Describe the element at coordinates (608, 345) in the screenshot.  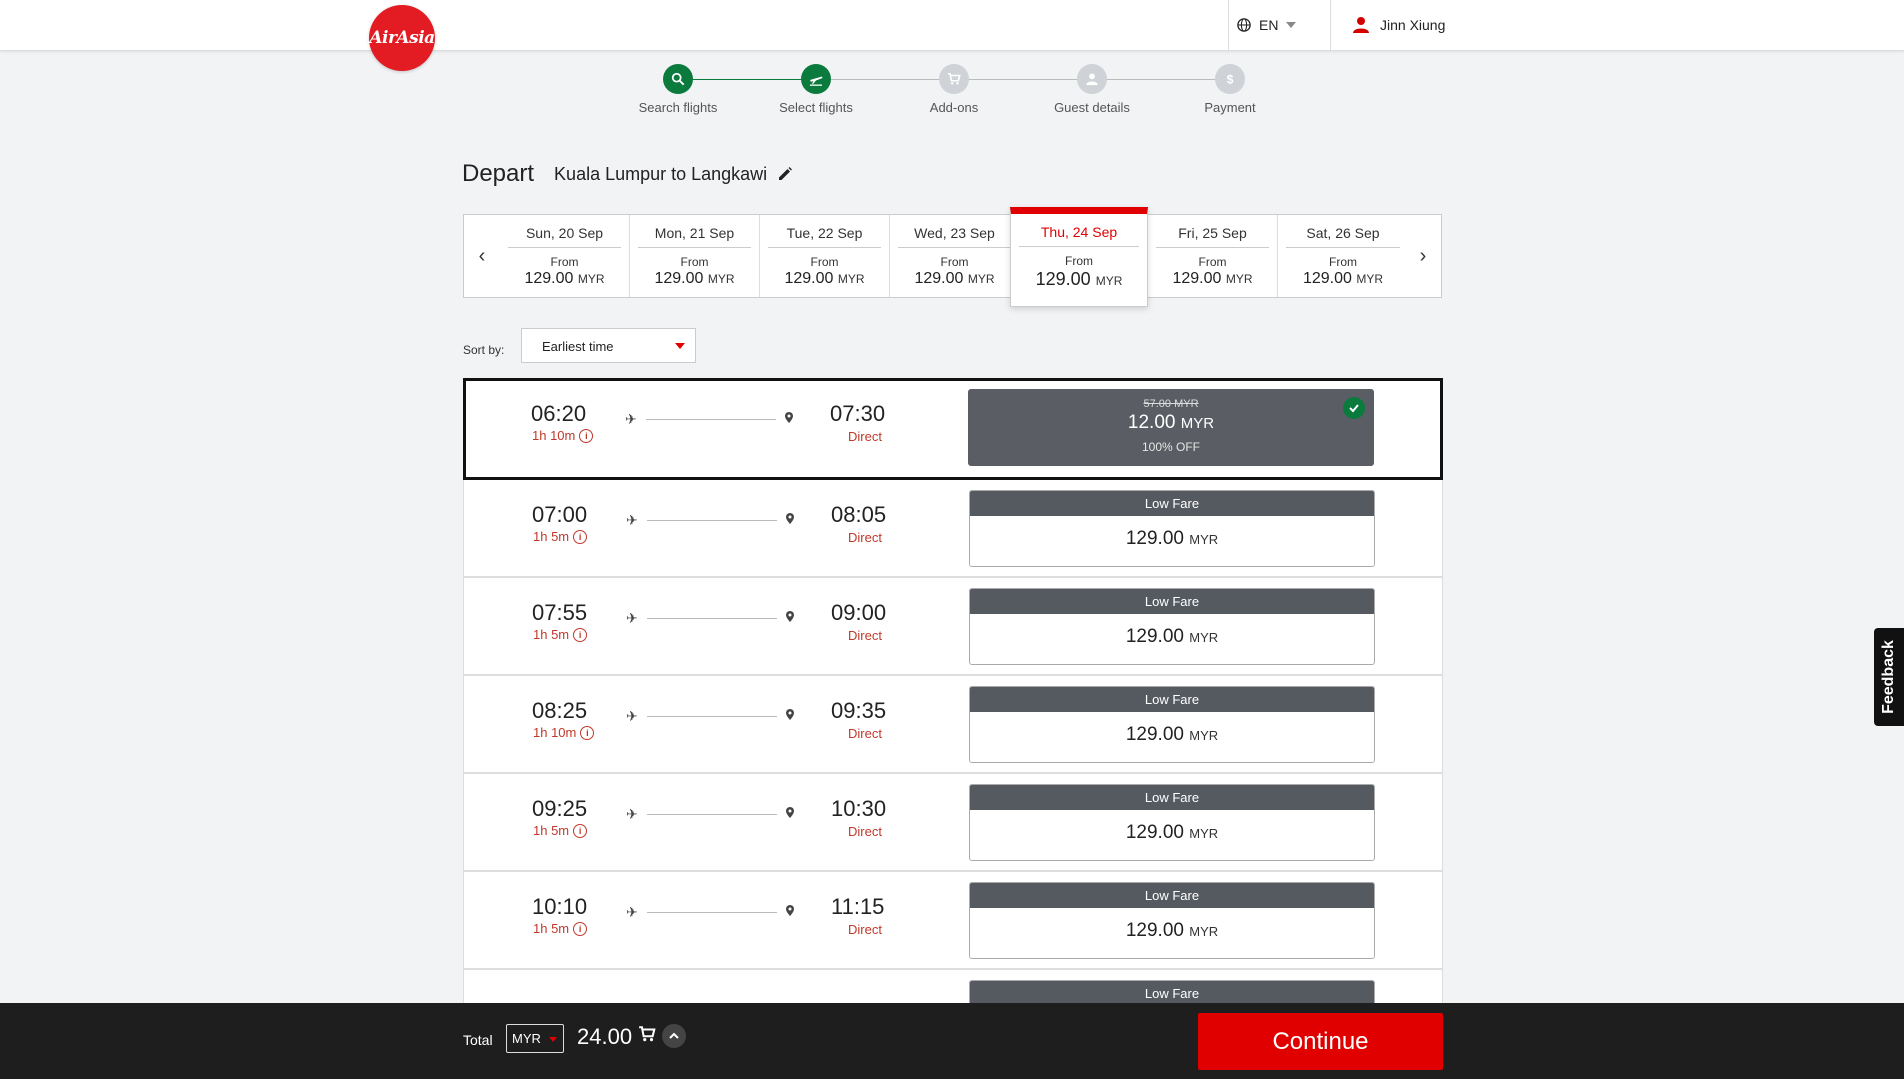
I see `sort-dropdown: Earliest time` at that location.